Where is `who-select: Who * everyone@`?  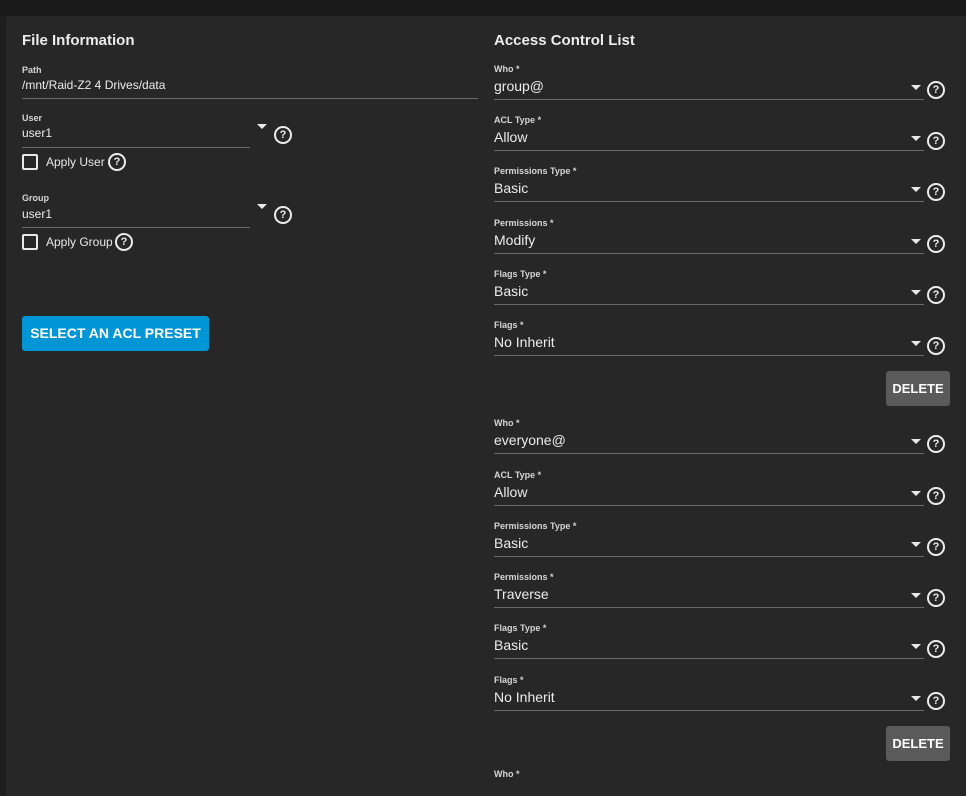 who-select: Who * everyone@ is located at coordinates (711, 435).